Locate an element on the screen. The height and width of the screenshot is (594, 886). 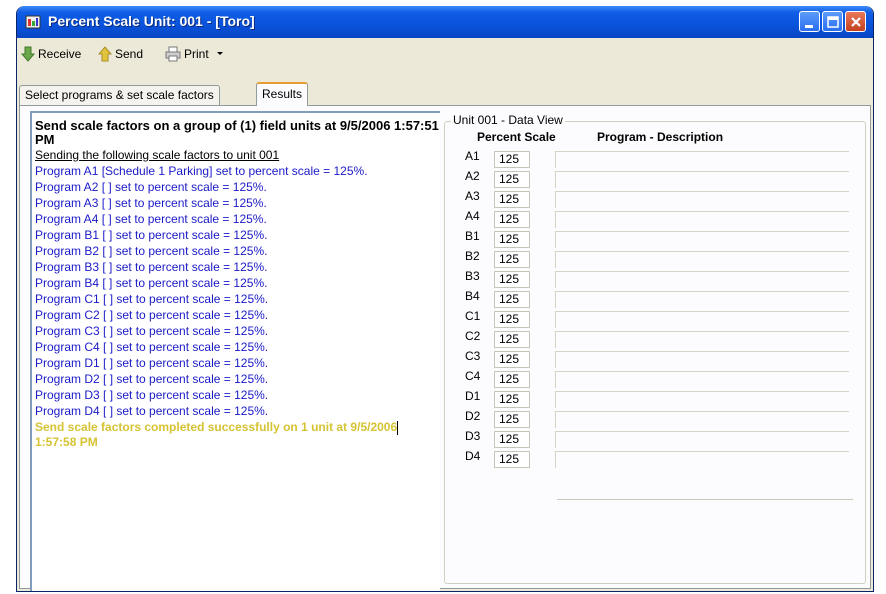
tab-results: Results is located at coordinates (282, 94).